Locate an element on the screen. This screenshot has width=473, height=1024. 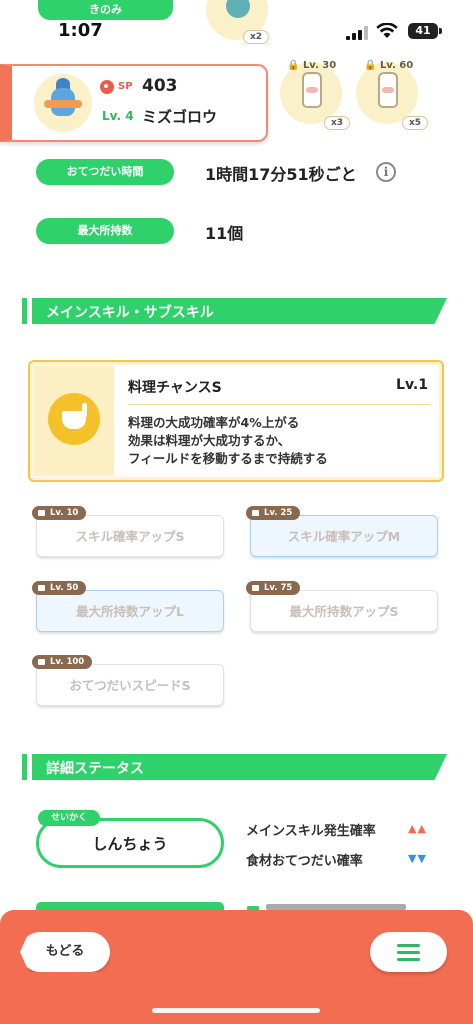
cellular-signal-icon is located at coordinates (357, 33).